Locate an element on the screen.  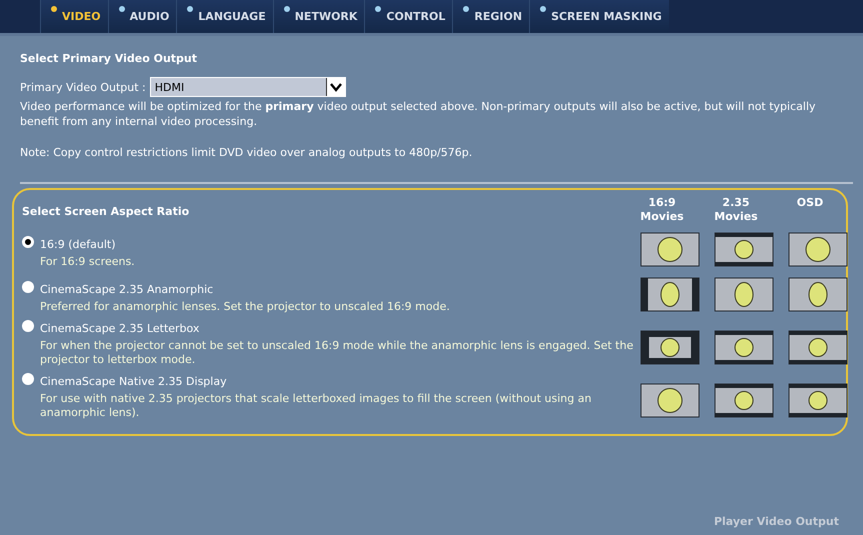
option-label: CinemaScape 2.35 Letterbox is located at coordinates (120, 328).